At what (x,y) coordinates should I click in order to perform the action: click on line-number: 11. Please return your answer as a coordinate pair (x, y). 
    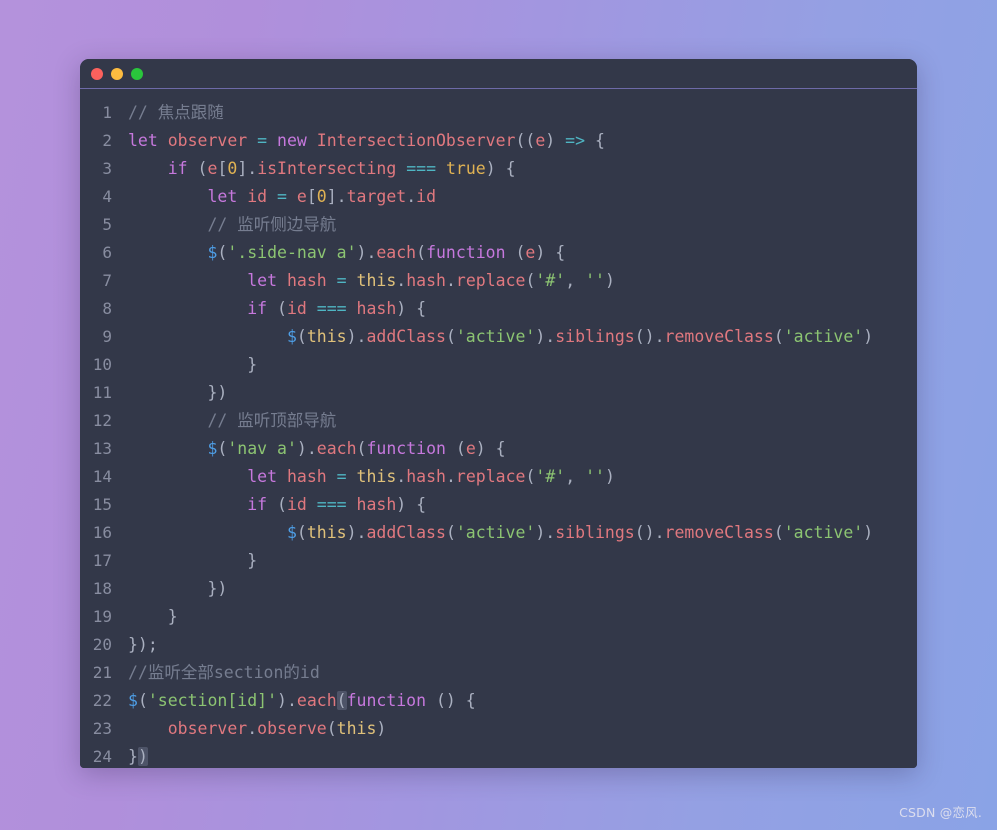
    Looking at the image, I should click on (102, 392).